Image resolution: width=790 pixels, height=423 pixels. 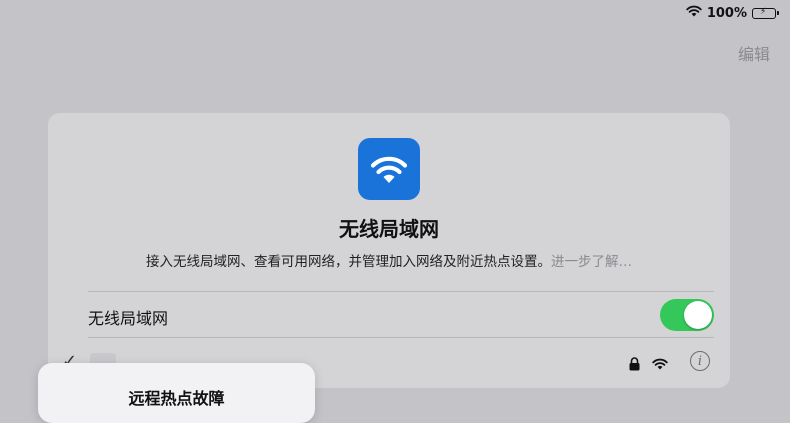 I want to click on divider-top, so click(x=401, y=291).